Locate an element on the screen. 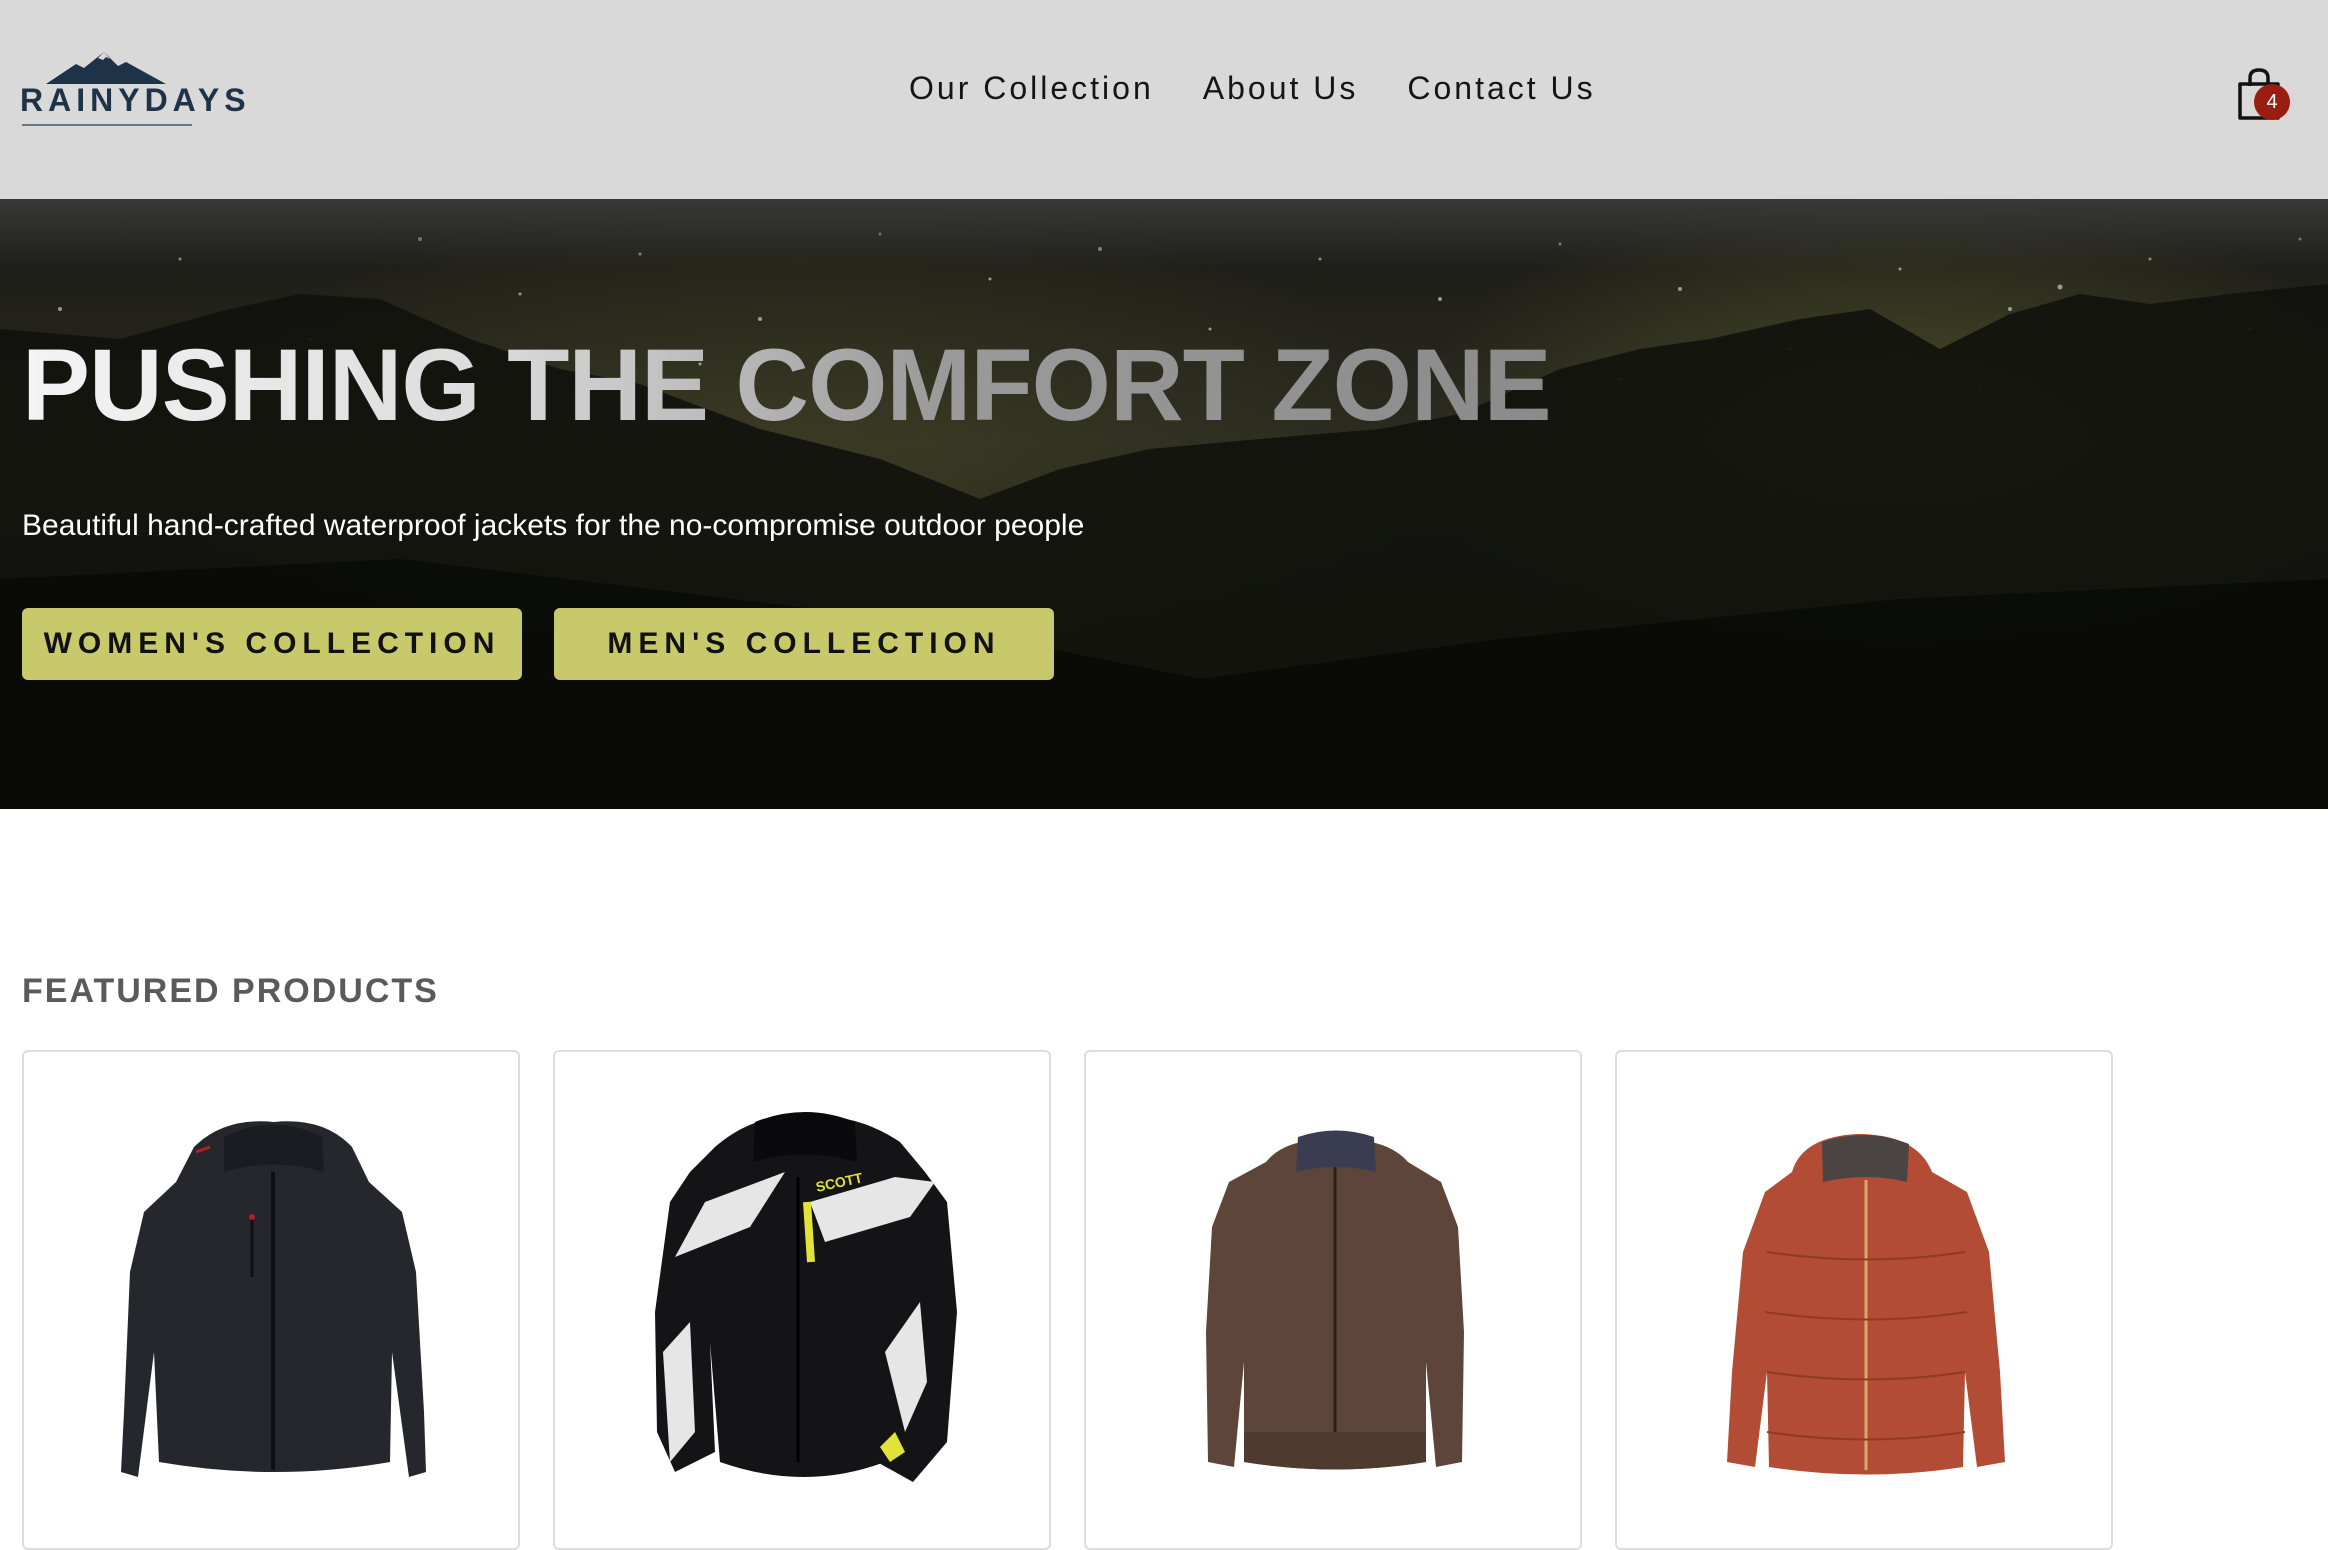 This screenshot has height=1550, width=2328. hero-top-fade is located at coordinates (1164, 234).